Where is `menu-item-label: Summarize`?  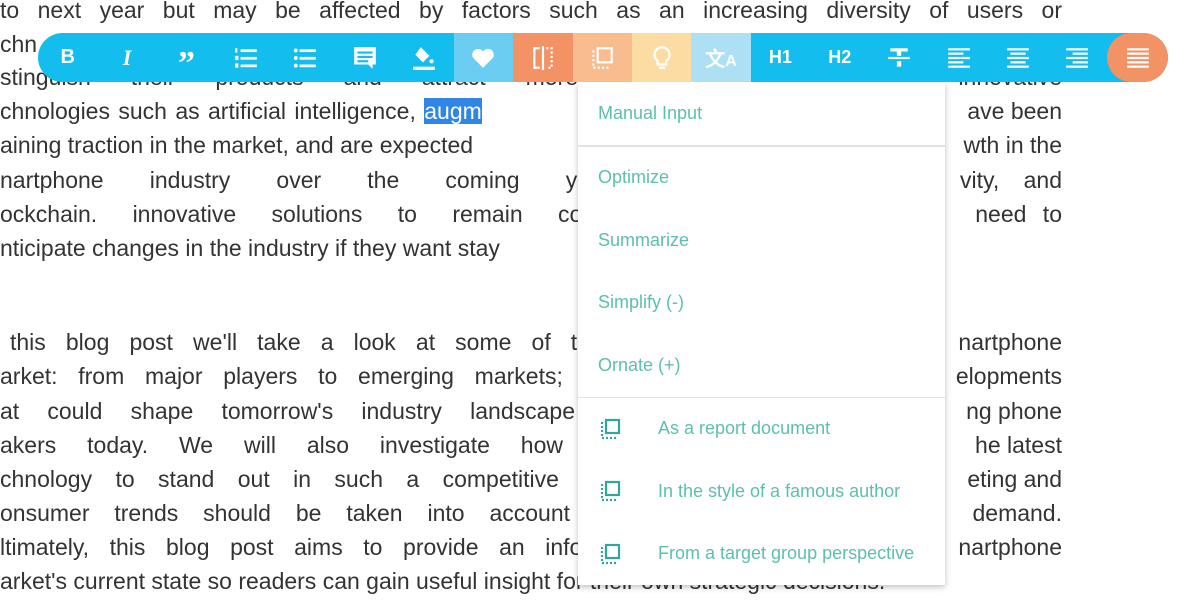
menu-item-label: Summarize is located at coordinates (644, 239).